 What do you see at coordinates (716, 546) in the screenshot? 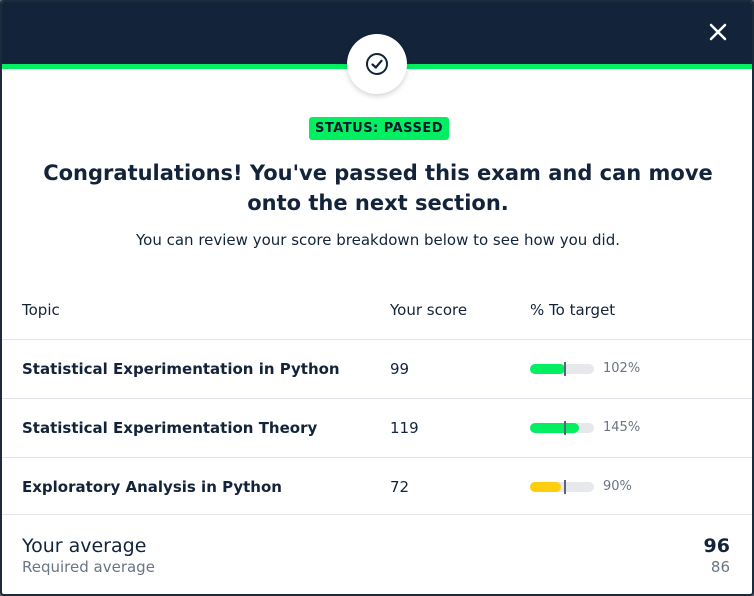
I see `your-average-value: 96` at bounding box center [716, 546].